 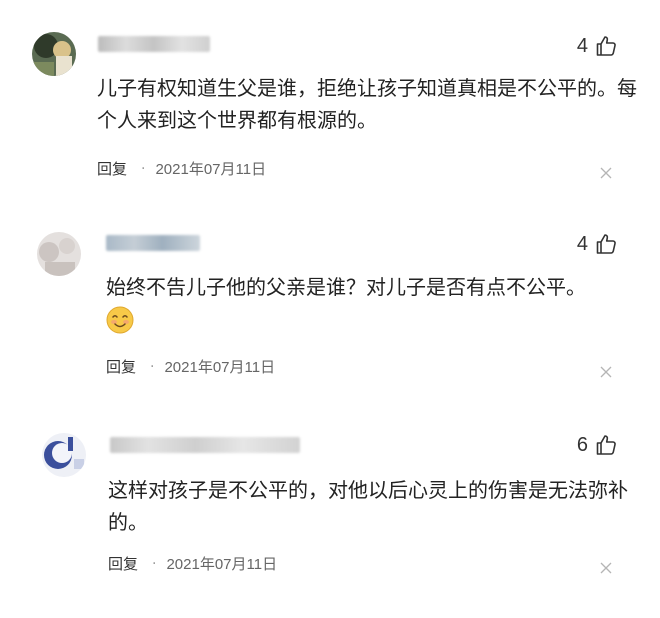 What do you see at coordinates (582, 444) in the screenshot?
I see `like-count: 6` at bounding box center [582, 444].